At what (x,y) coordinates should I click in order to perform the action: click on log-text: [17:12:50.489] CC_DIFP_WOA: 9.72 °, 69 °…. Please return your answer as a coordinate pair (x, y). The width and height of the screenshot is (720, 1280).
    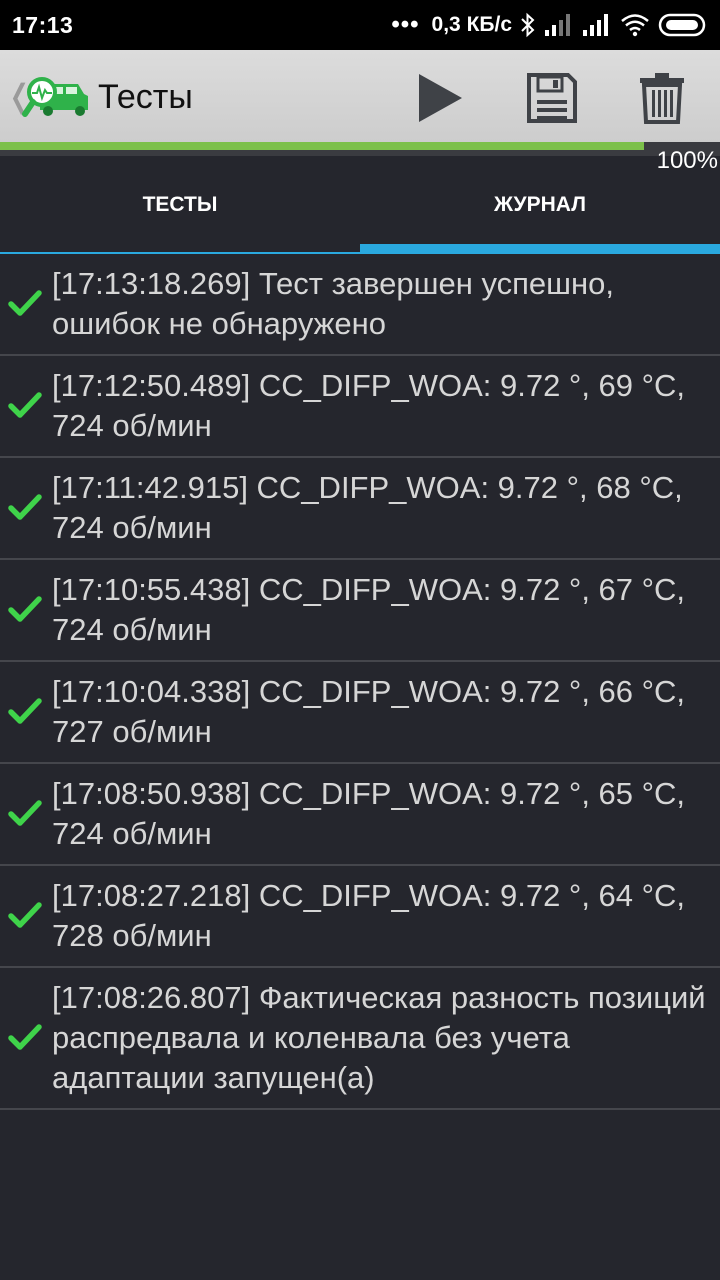
    Looking at the image, I should click on (369, 405).